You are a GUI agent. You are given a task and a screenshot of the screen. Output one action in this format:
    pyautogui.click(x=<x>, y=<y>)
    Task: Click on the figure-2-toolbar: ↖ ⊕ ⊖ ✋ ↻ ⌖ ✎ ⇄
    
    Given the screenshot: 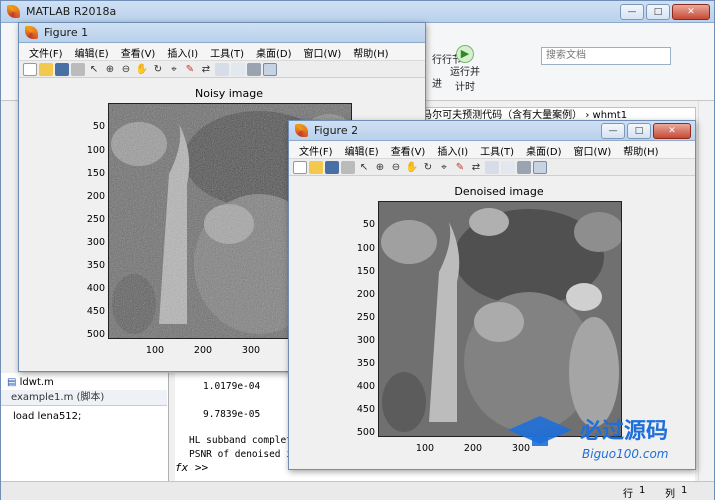 What is the action you would take?
    pyautogui.click(x=492, y=167)
    